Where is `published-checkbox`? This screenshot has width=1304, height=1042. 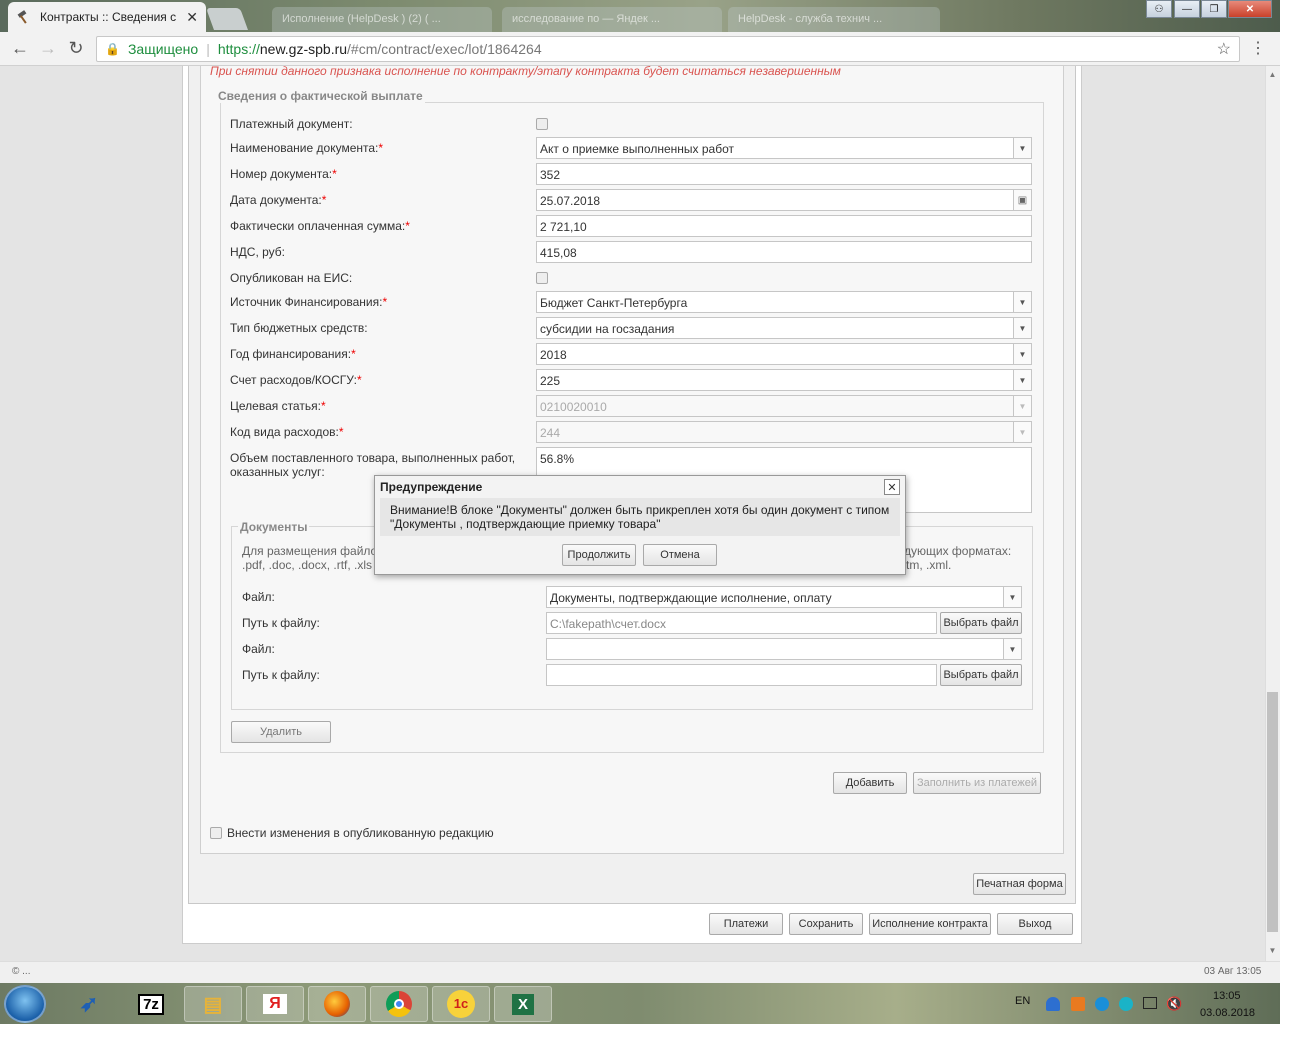 published-checkbox is located at coordinates (542, 278).